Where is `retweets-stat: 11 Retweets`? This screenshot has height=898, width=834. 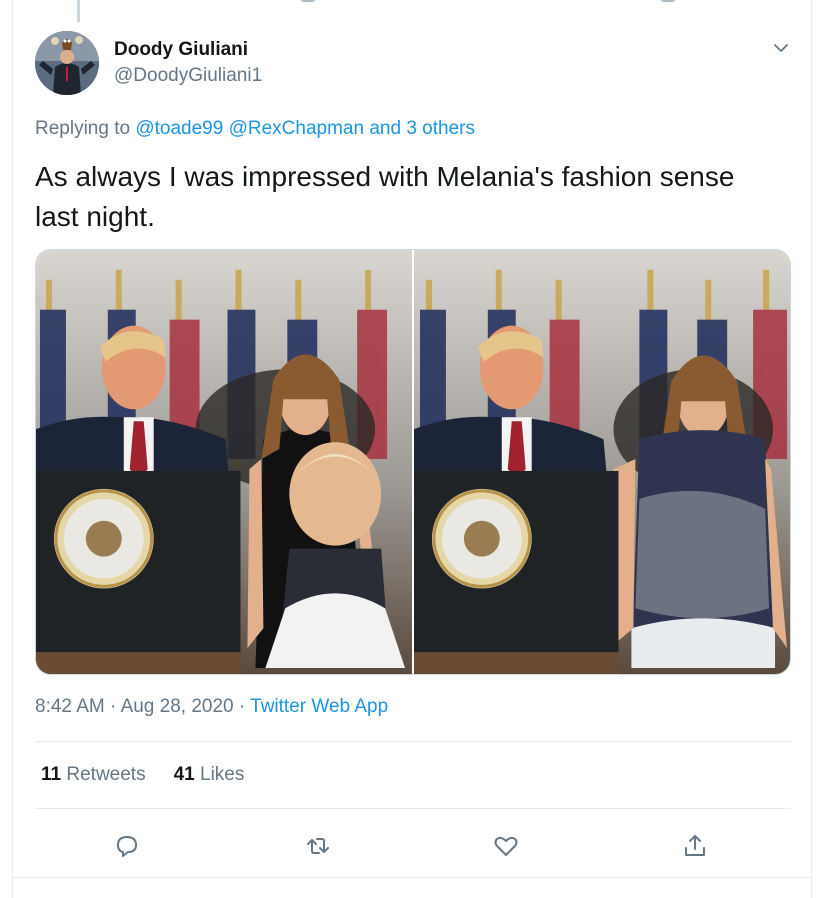 retweets-stat: 11 Retweets is located at coordinates (93, 775).